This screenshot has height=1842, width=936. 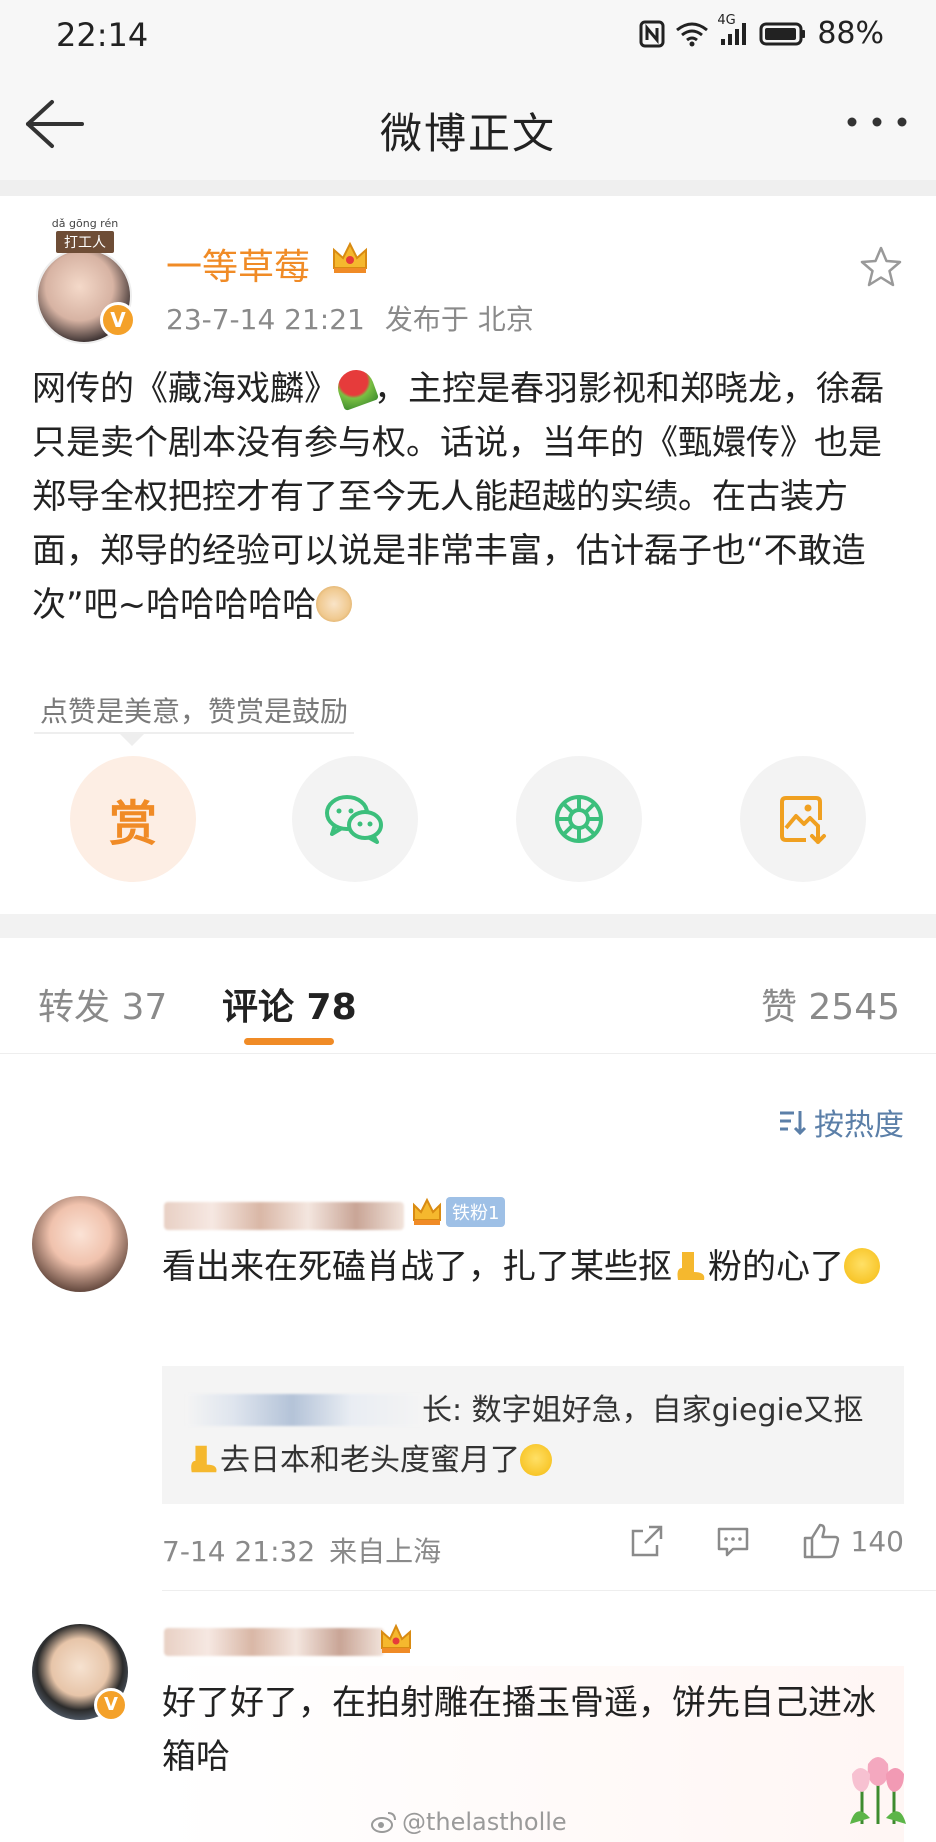 I want to click on section-divider, so click(x=468, y=926).